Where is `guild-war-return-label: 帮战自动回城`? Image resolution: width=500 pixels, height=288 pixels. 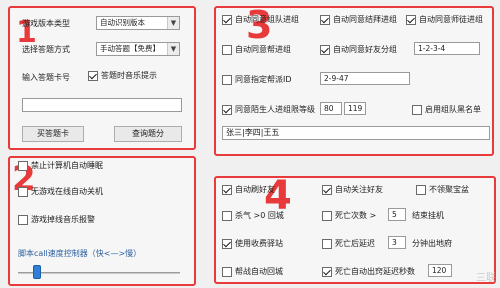 guild-war-return-label: 帮战自动回城 is located at coordinates (259, 271).